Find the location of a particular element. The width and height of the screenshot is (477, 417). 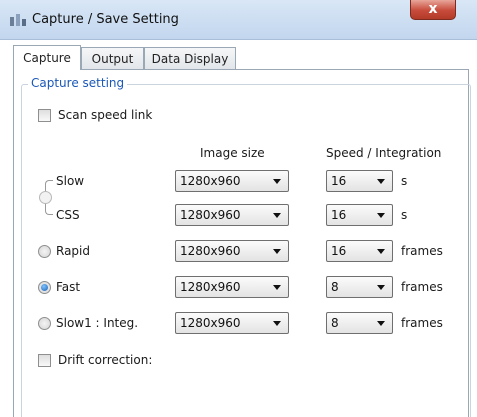

rapid-label: Rapid is located at coordinates (73, 251).